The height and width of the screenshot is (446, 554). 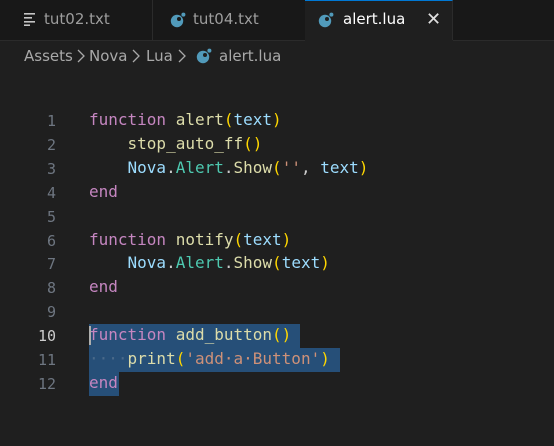 I want to click on code-token: notify, so click(x=204, y=239).